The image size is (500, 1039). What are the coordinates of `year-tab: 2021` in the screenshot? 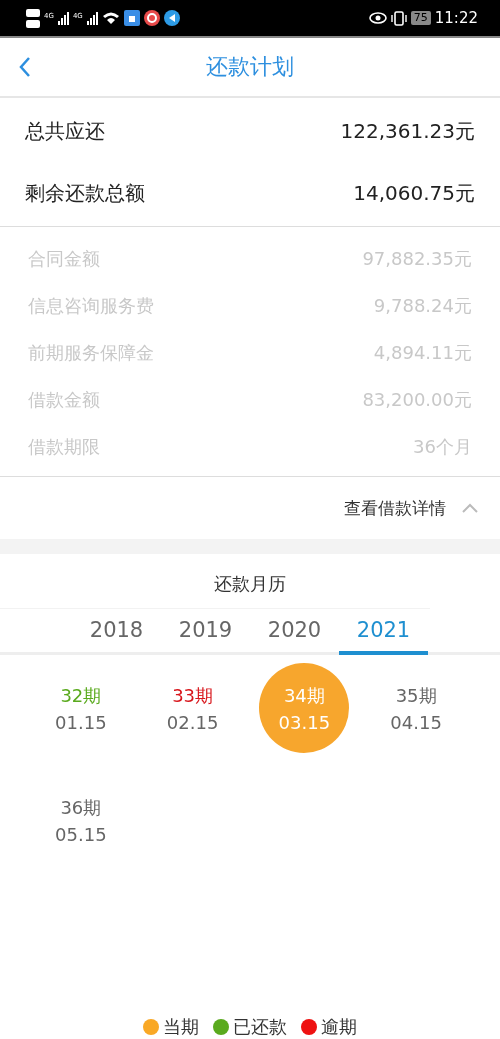 It's located at (383, 632).